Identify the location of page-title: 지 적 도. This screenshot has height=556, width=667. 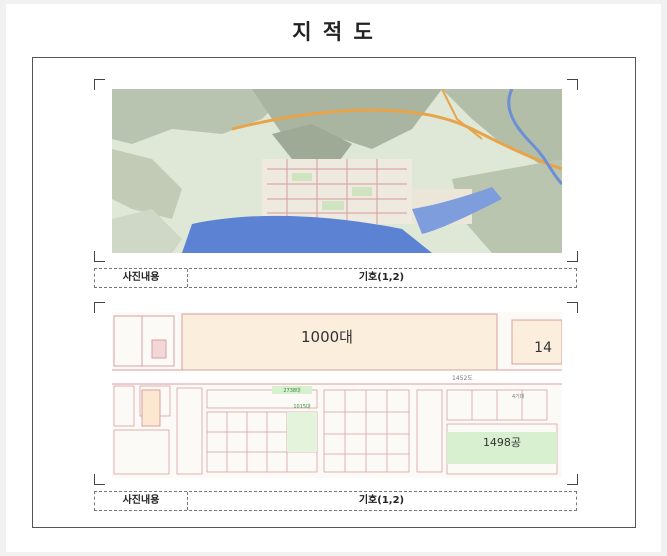
(333, 32).